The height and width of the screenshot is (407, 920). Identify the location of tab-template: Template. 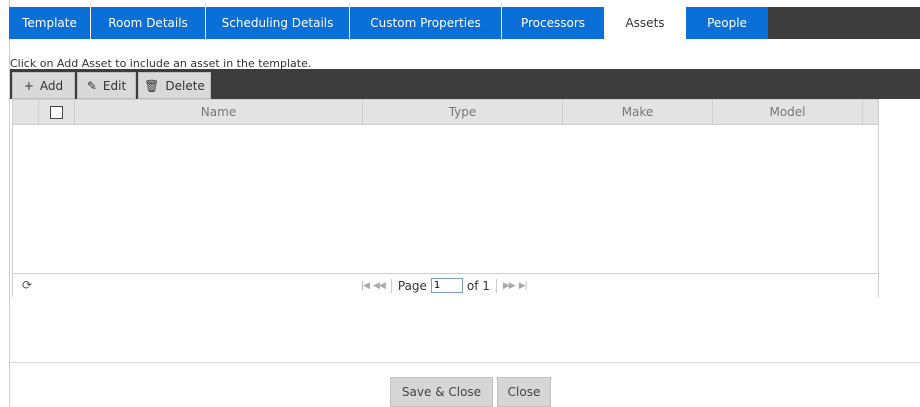
(50, 23).